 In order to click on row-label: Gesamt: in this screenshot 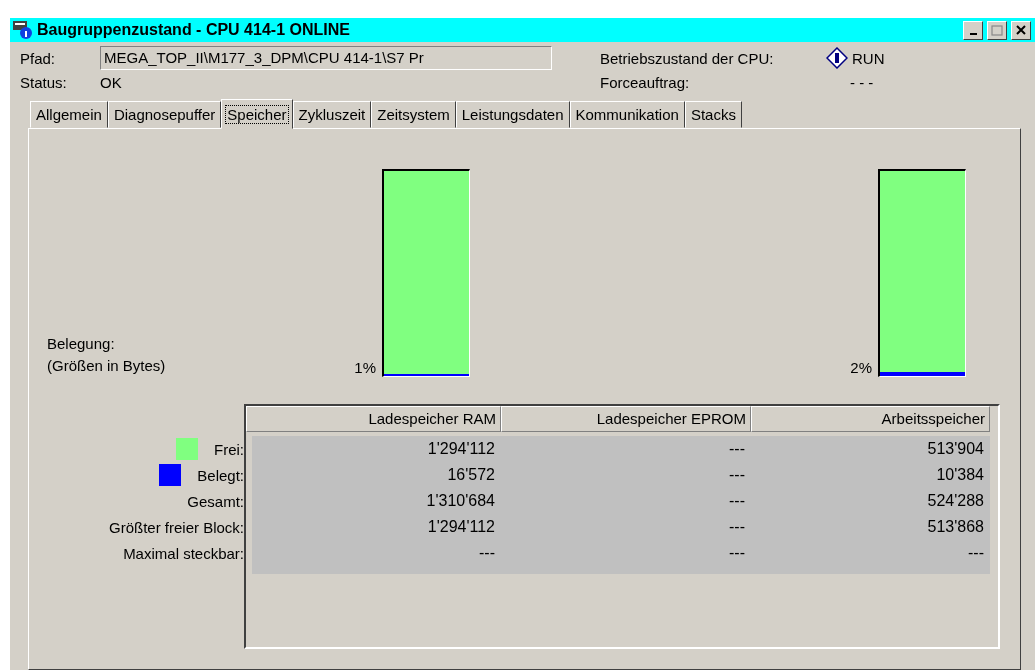, I will do `click(215, 501)`.